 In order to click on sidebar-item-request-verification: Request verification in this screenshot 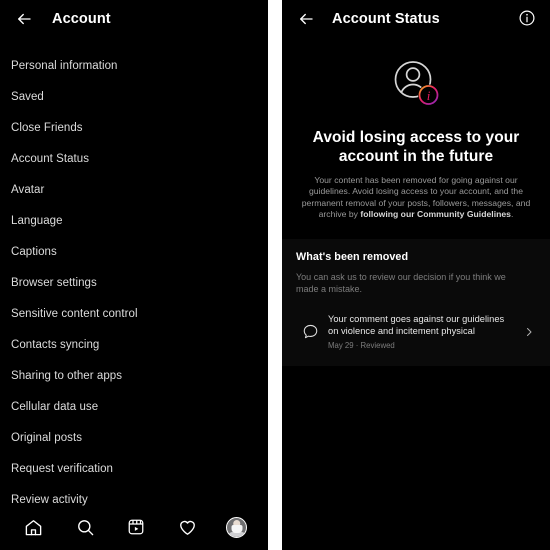, I will do `click(139, 468)`.